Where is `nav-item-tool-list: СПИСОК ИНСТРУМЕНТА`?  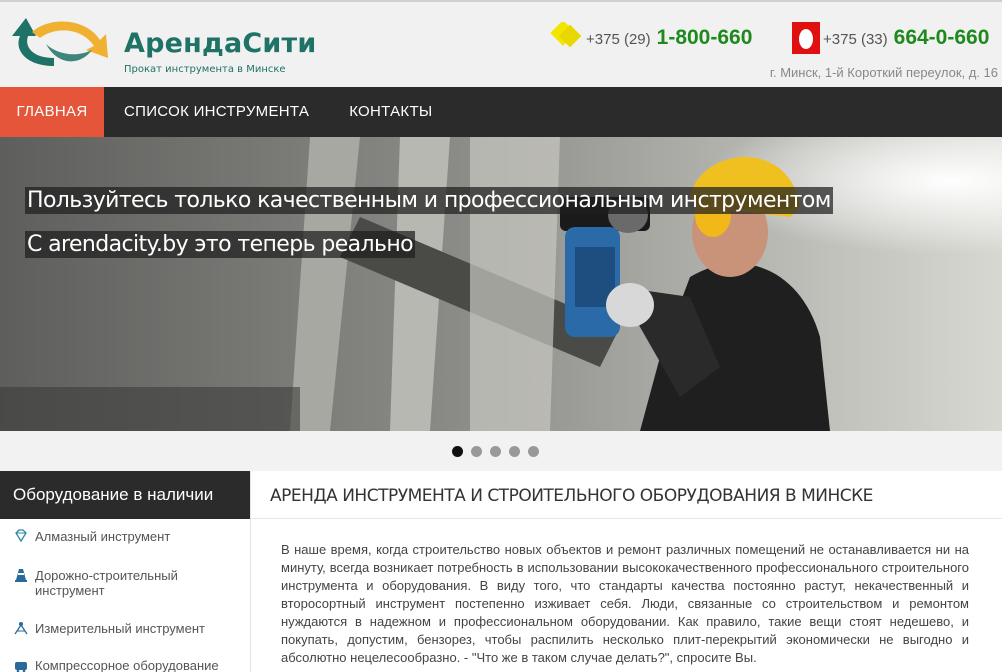
nav-item-tool-list: СПИСОК ИНСТРУМЕНТА is located at coordinates (216, 112).